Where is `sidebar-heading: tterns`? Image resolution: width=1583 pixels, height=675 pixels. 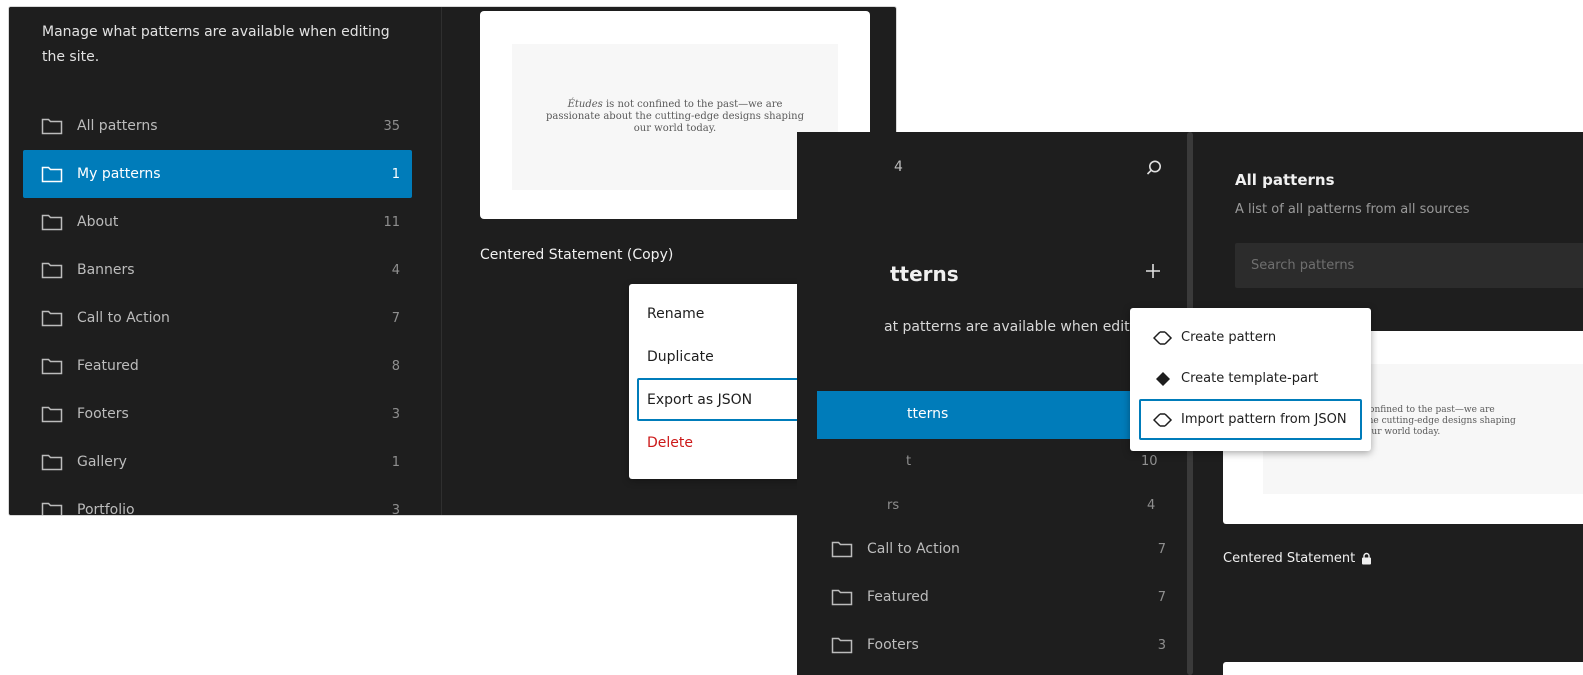
sidebar-heading: tterns is located at coordinates (924, 274).